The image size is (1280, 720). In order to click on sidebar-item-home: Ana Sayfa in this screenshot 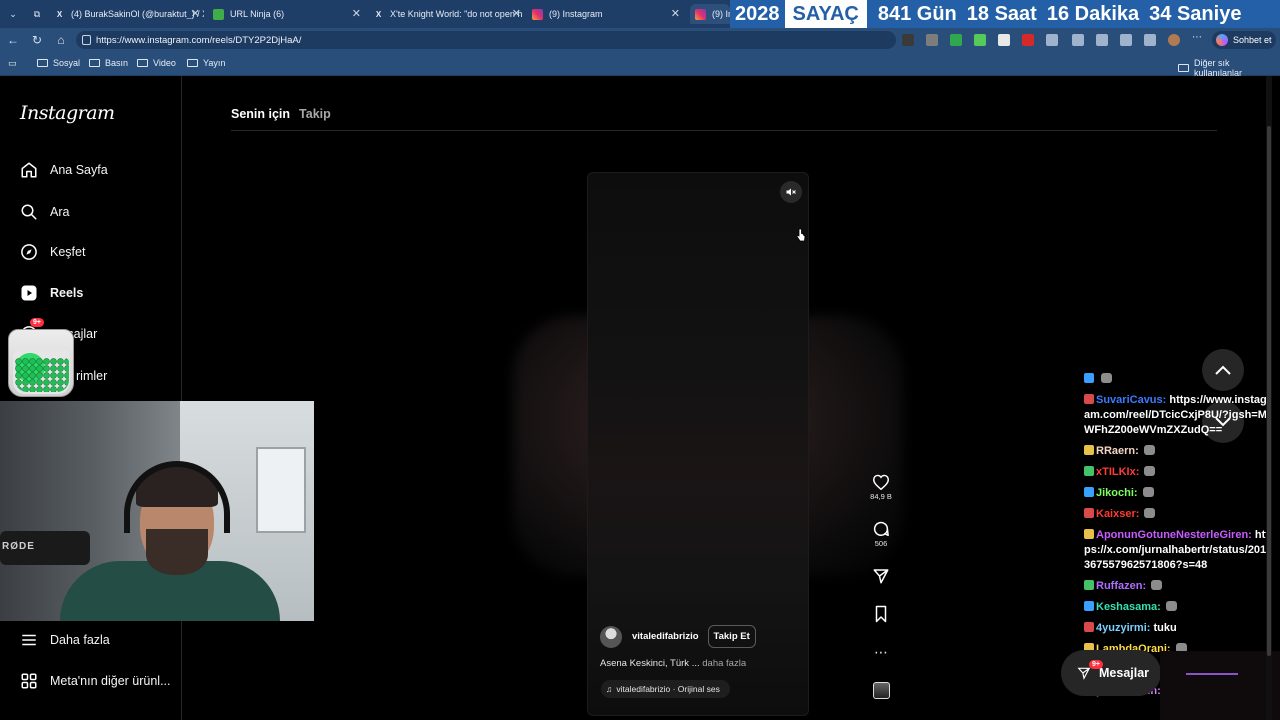, I will do `click(63, 170)`.